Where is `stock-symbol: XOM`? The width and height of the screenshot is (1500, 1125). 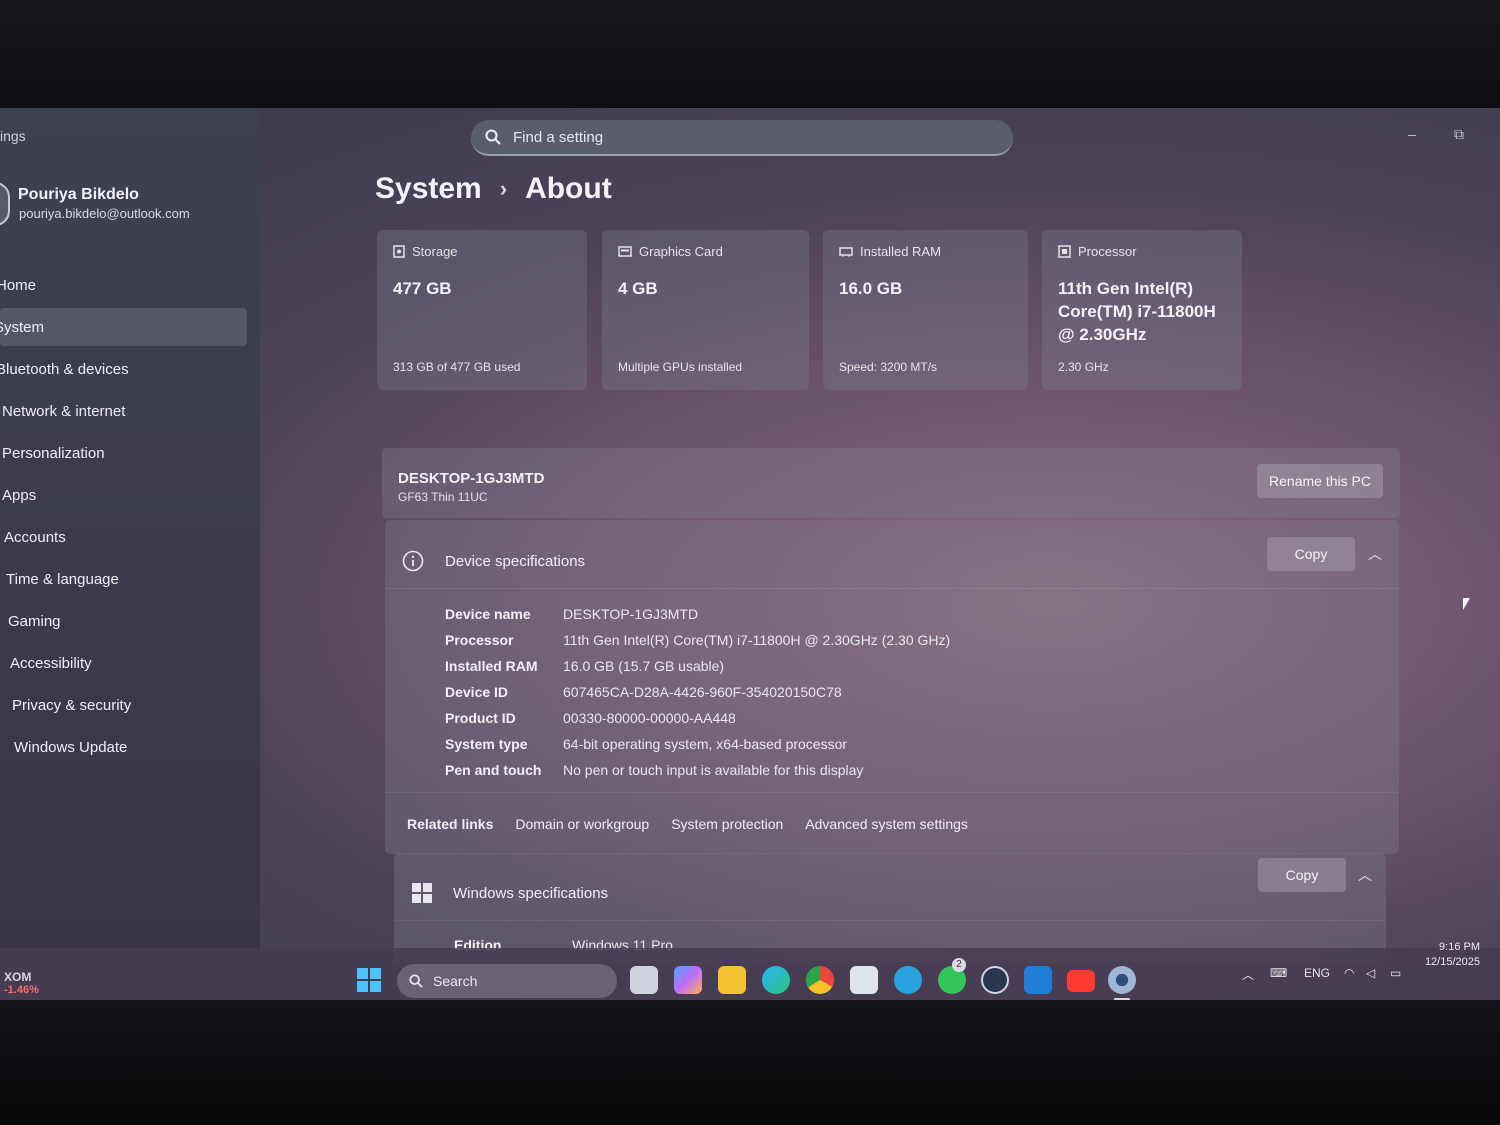 stock-symbol: XOM is located at coordinates (18, 977).